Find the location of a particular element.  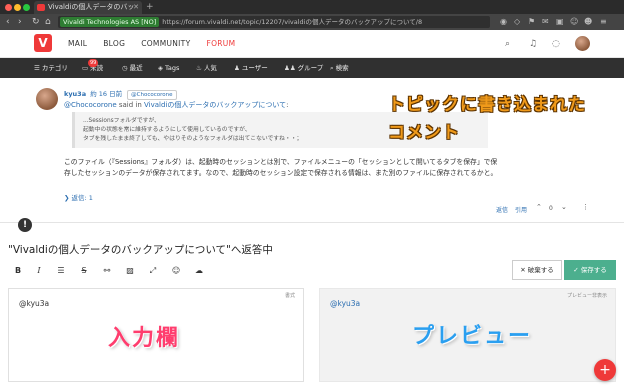

chevron-right-icon: ❯ is located at coordinates (68, 198).